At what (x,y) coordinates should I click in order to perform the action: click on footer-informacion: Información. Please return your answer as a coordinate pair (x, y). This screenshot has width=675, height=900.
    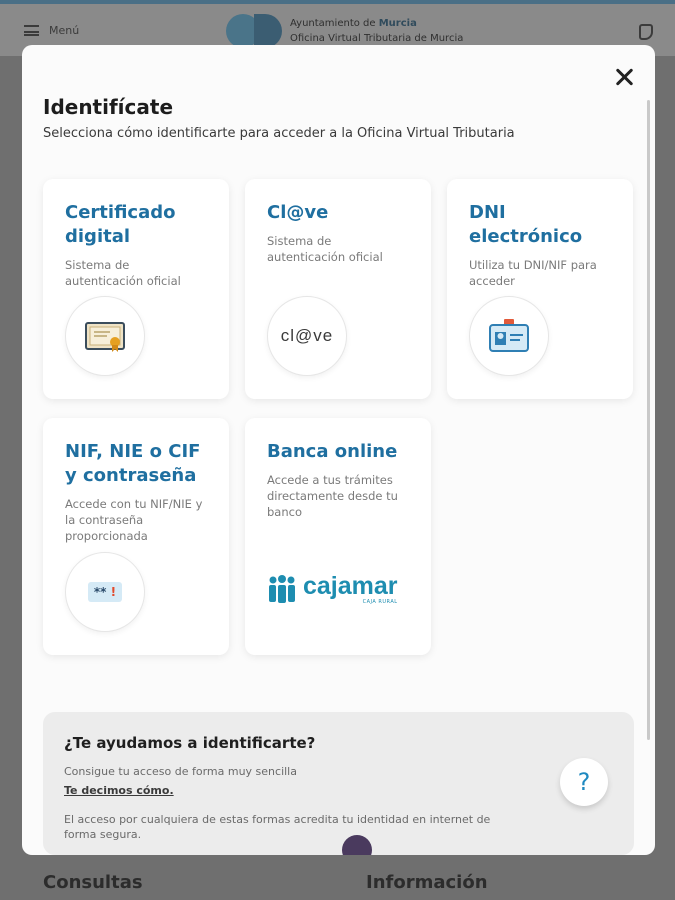
    Looking at the image, I should click on (427, 882).